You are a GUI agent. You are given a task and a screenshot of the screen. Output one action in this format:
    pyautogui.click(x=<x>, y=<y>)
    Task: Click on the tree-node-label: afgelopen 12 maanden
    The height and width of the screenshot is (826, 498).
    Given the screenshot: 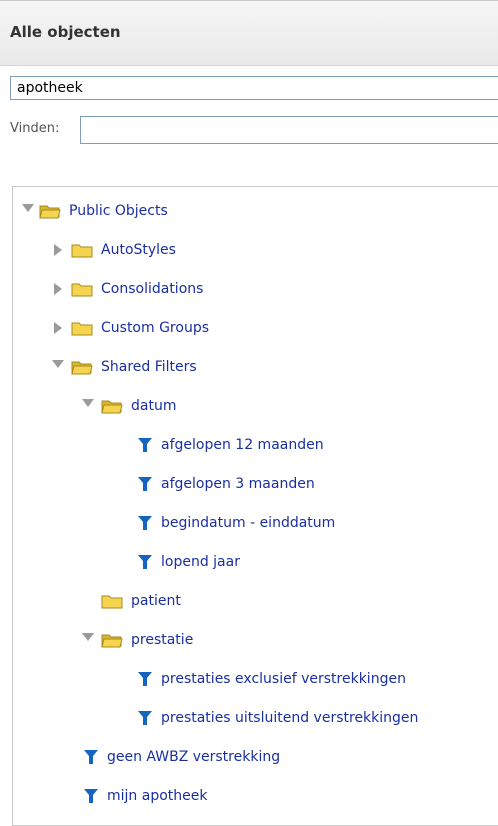 What is the action you would take?
    pyautogui.click(x=242, y=445)
    